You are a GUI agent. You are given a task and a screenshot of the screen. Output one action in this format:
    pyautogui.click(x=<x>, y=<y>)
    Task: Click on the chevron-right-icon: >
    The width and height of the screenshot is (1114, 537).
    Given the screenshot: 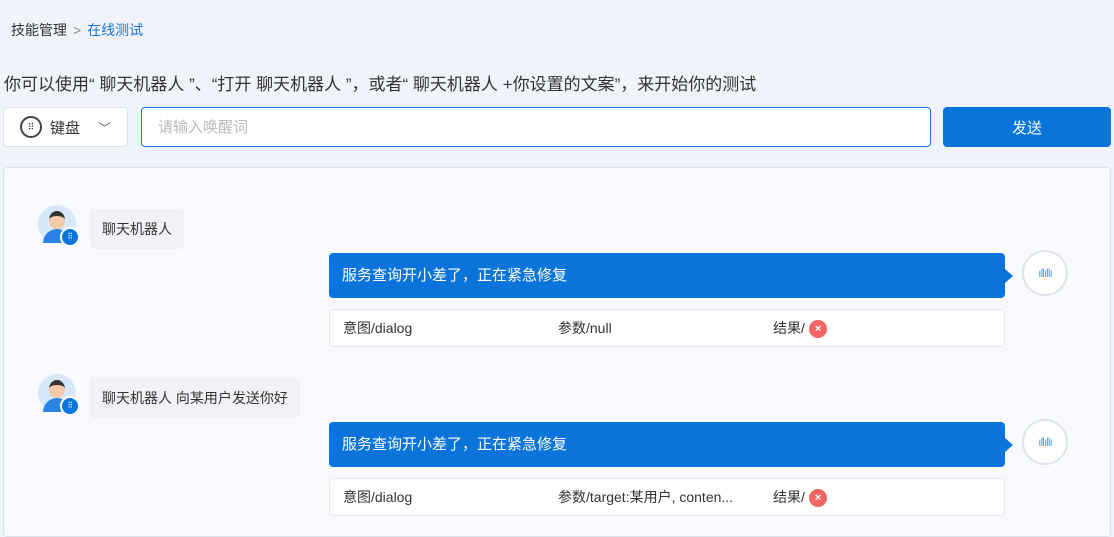 What is the action you would take?
    pyautogui.click(x=77, y=30)
    